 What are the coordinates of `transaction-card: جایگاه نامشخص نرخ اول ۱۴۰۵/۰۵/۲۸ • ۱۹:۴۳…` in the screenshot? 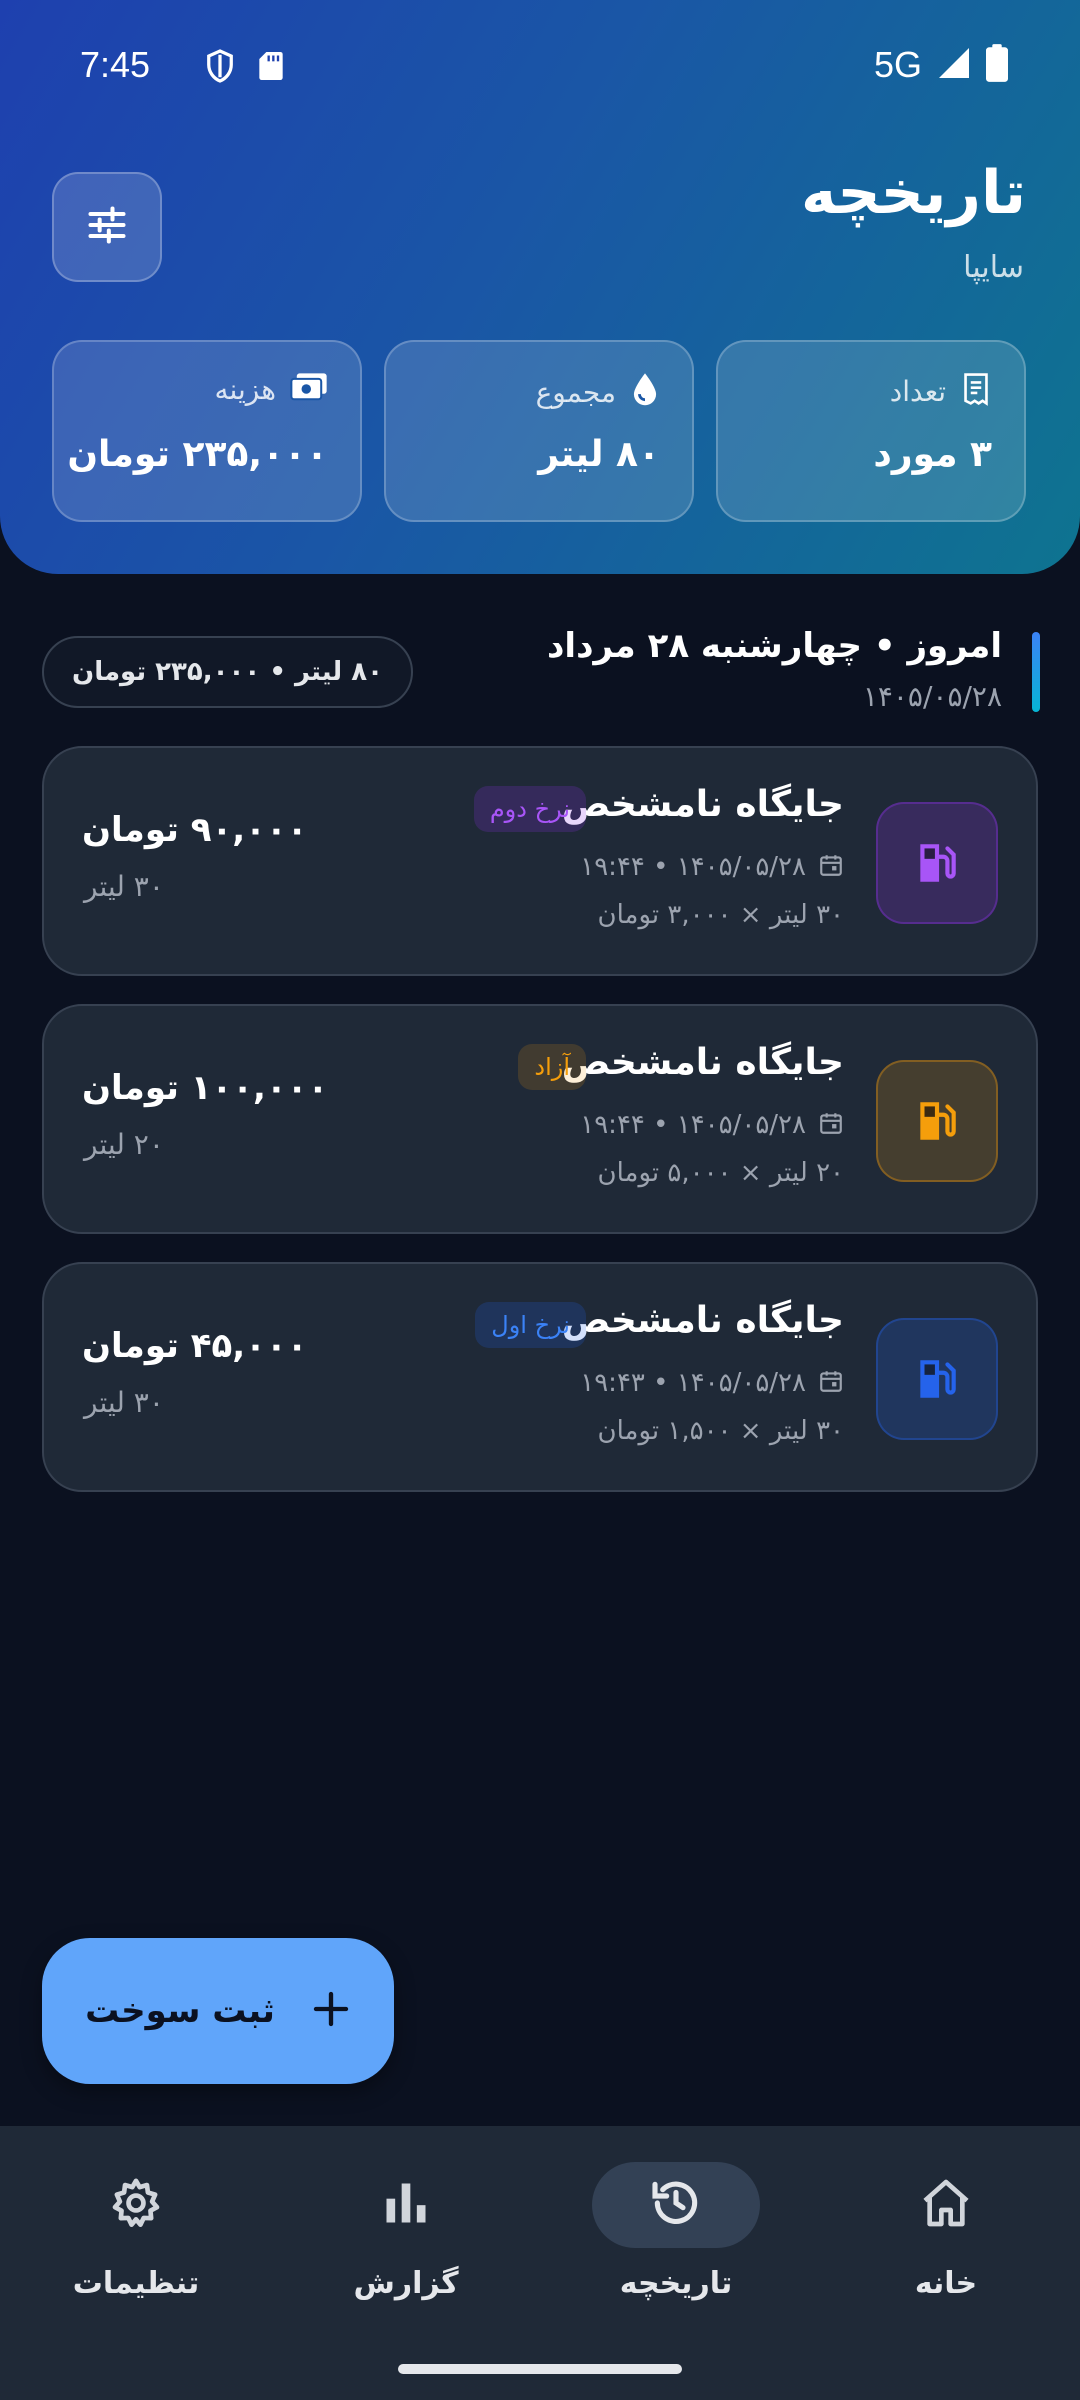 It's located at (540, 1377).